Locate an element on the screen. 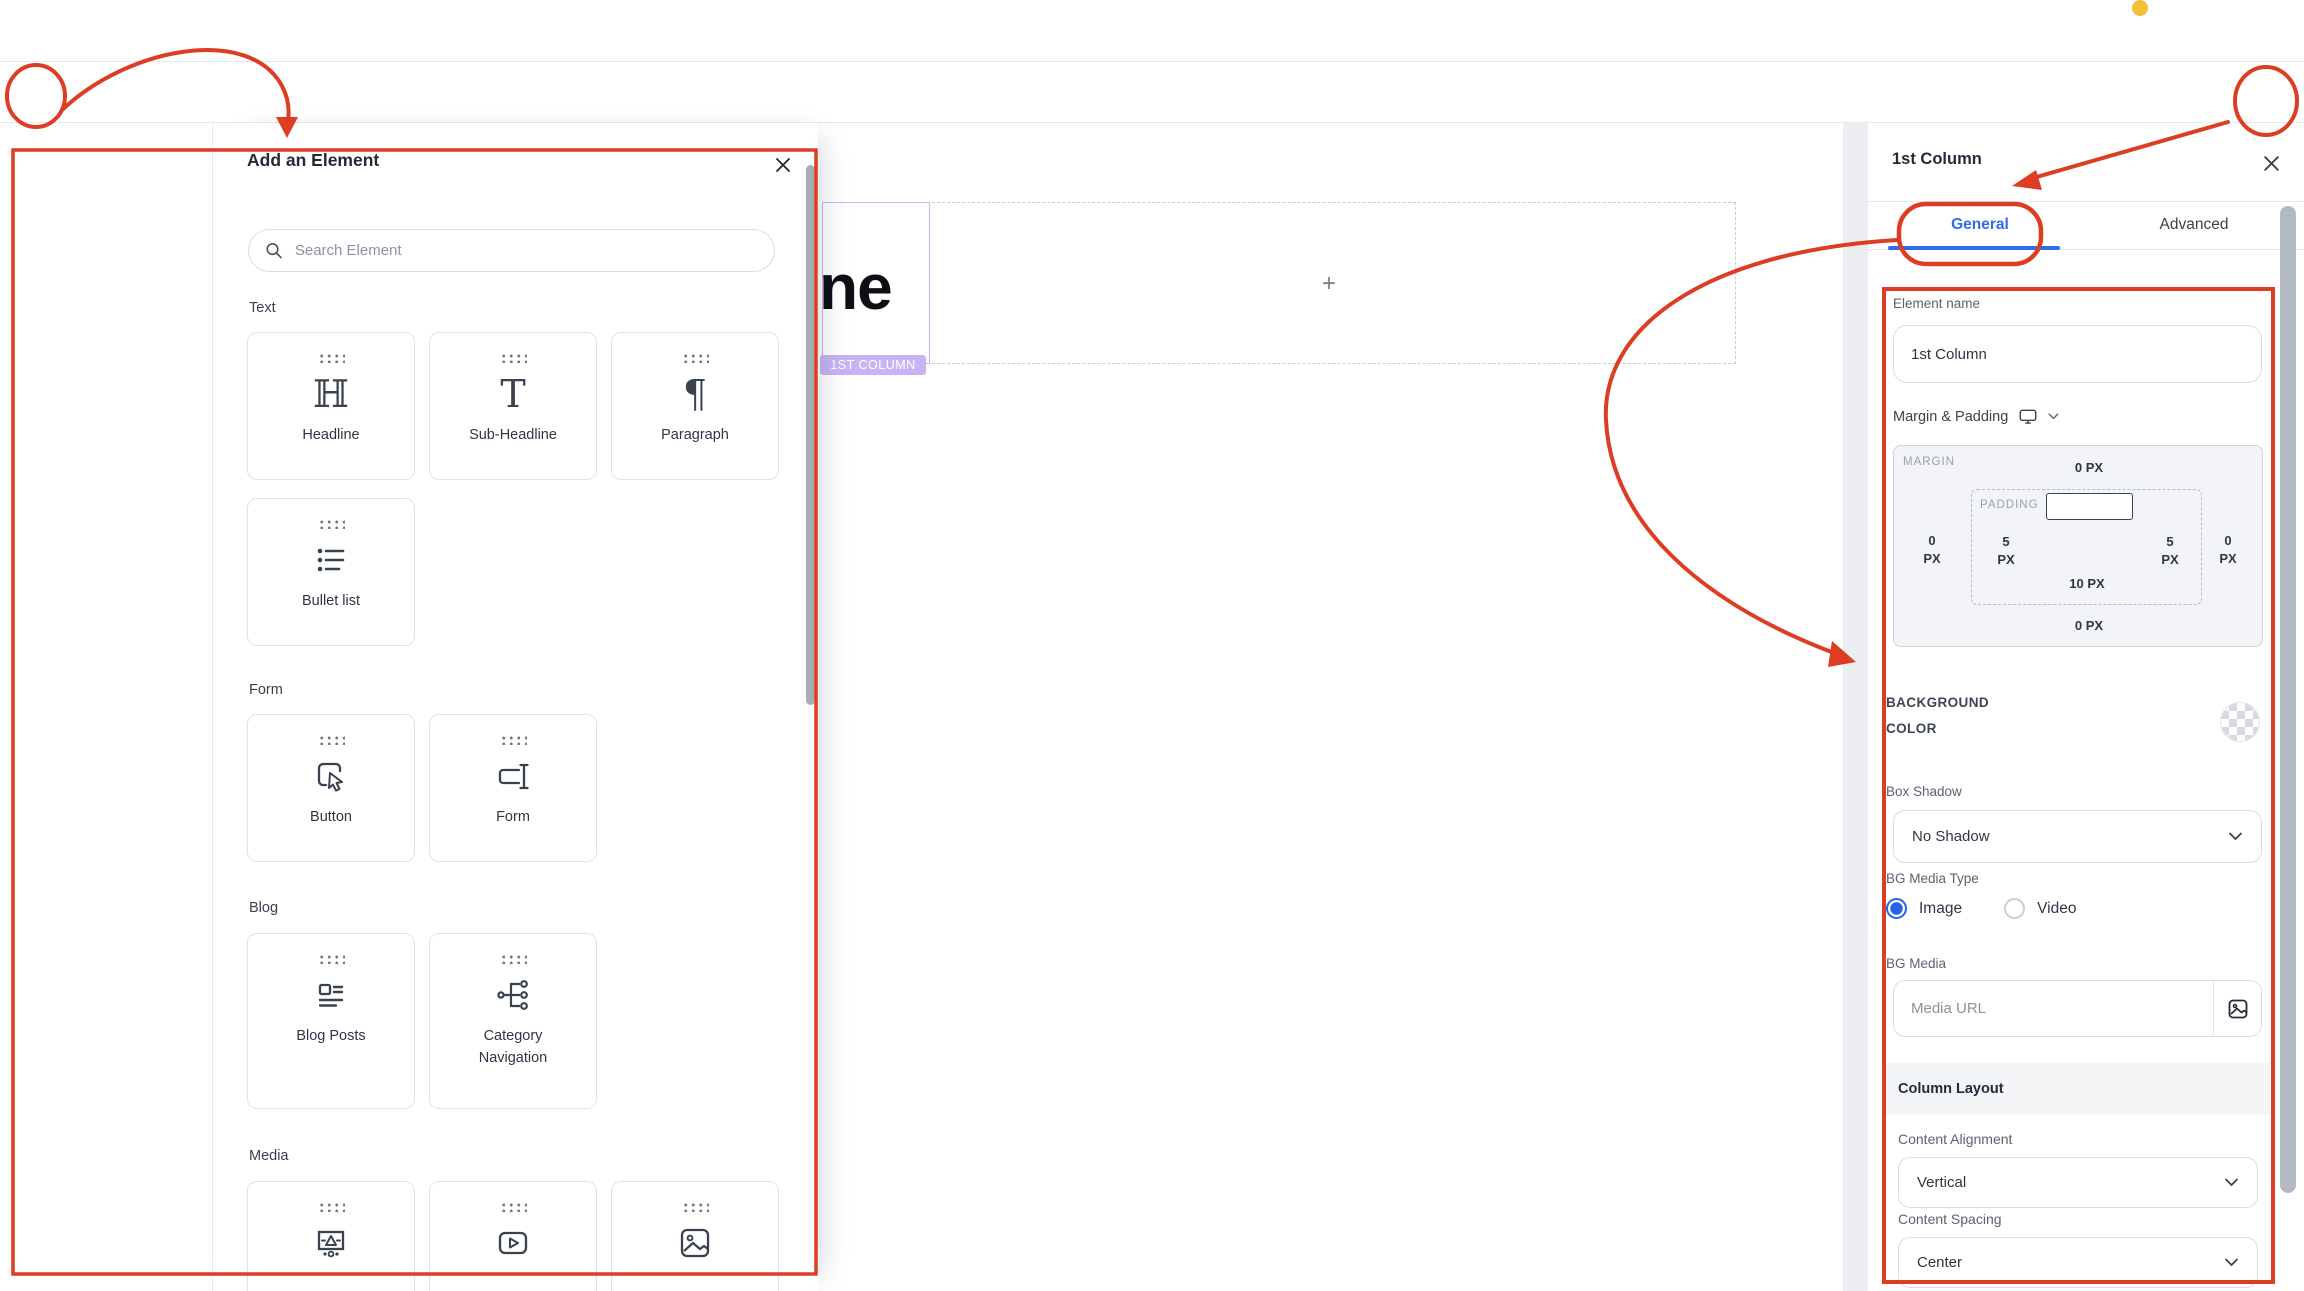  padding-left-value: 5 PX is located at coordinates (2006, 550).